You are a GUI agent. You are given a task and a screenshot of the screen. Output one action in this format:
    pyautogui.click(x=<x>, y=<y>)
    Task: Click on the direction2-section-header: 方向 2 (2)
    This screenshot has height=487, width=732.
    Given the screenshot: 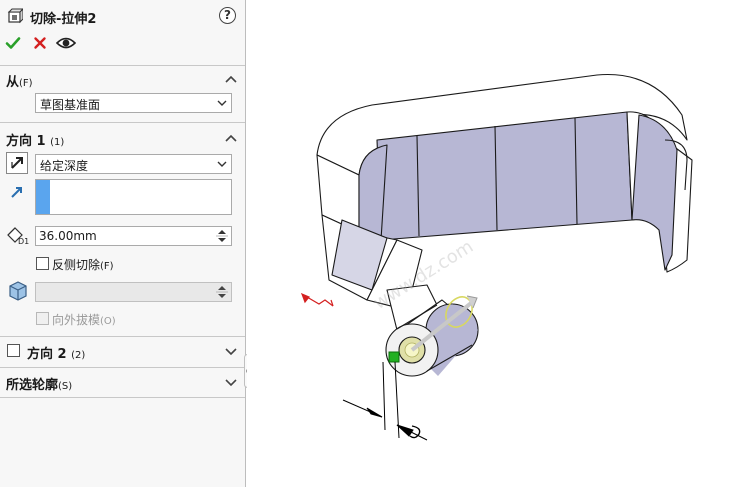 What is the action you would take?
    pyautogui.click(x=56, y=352)
    